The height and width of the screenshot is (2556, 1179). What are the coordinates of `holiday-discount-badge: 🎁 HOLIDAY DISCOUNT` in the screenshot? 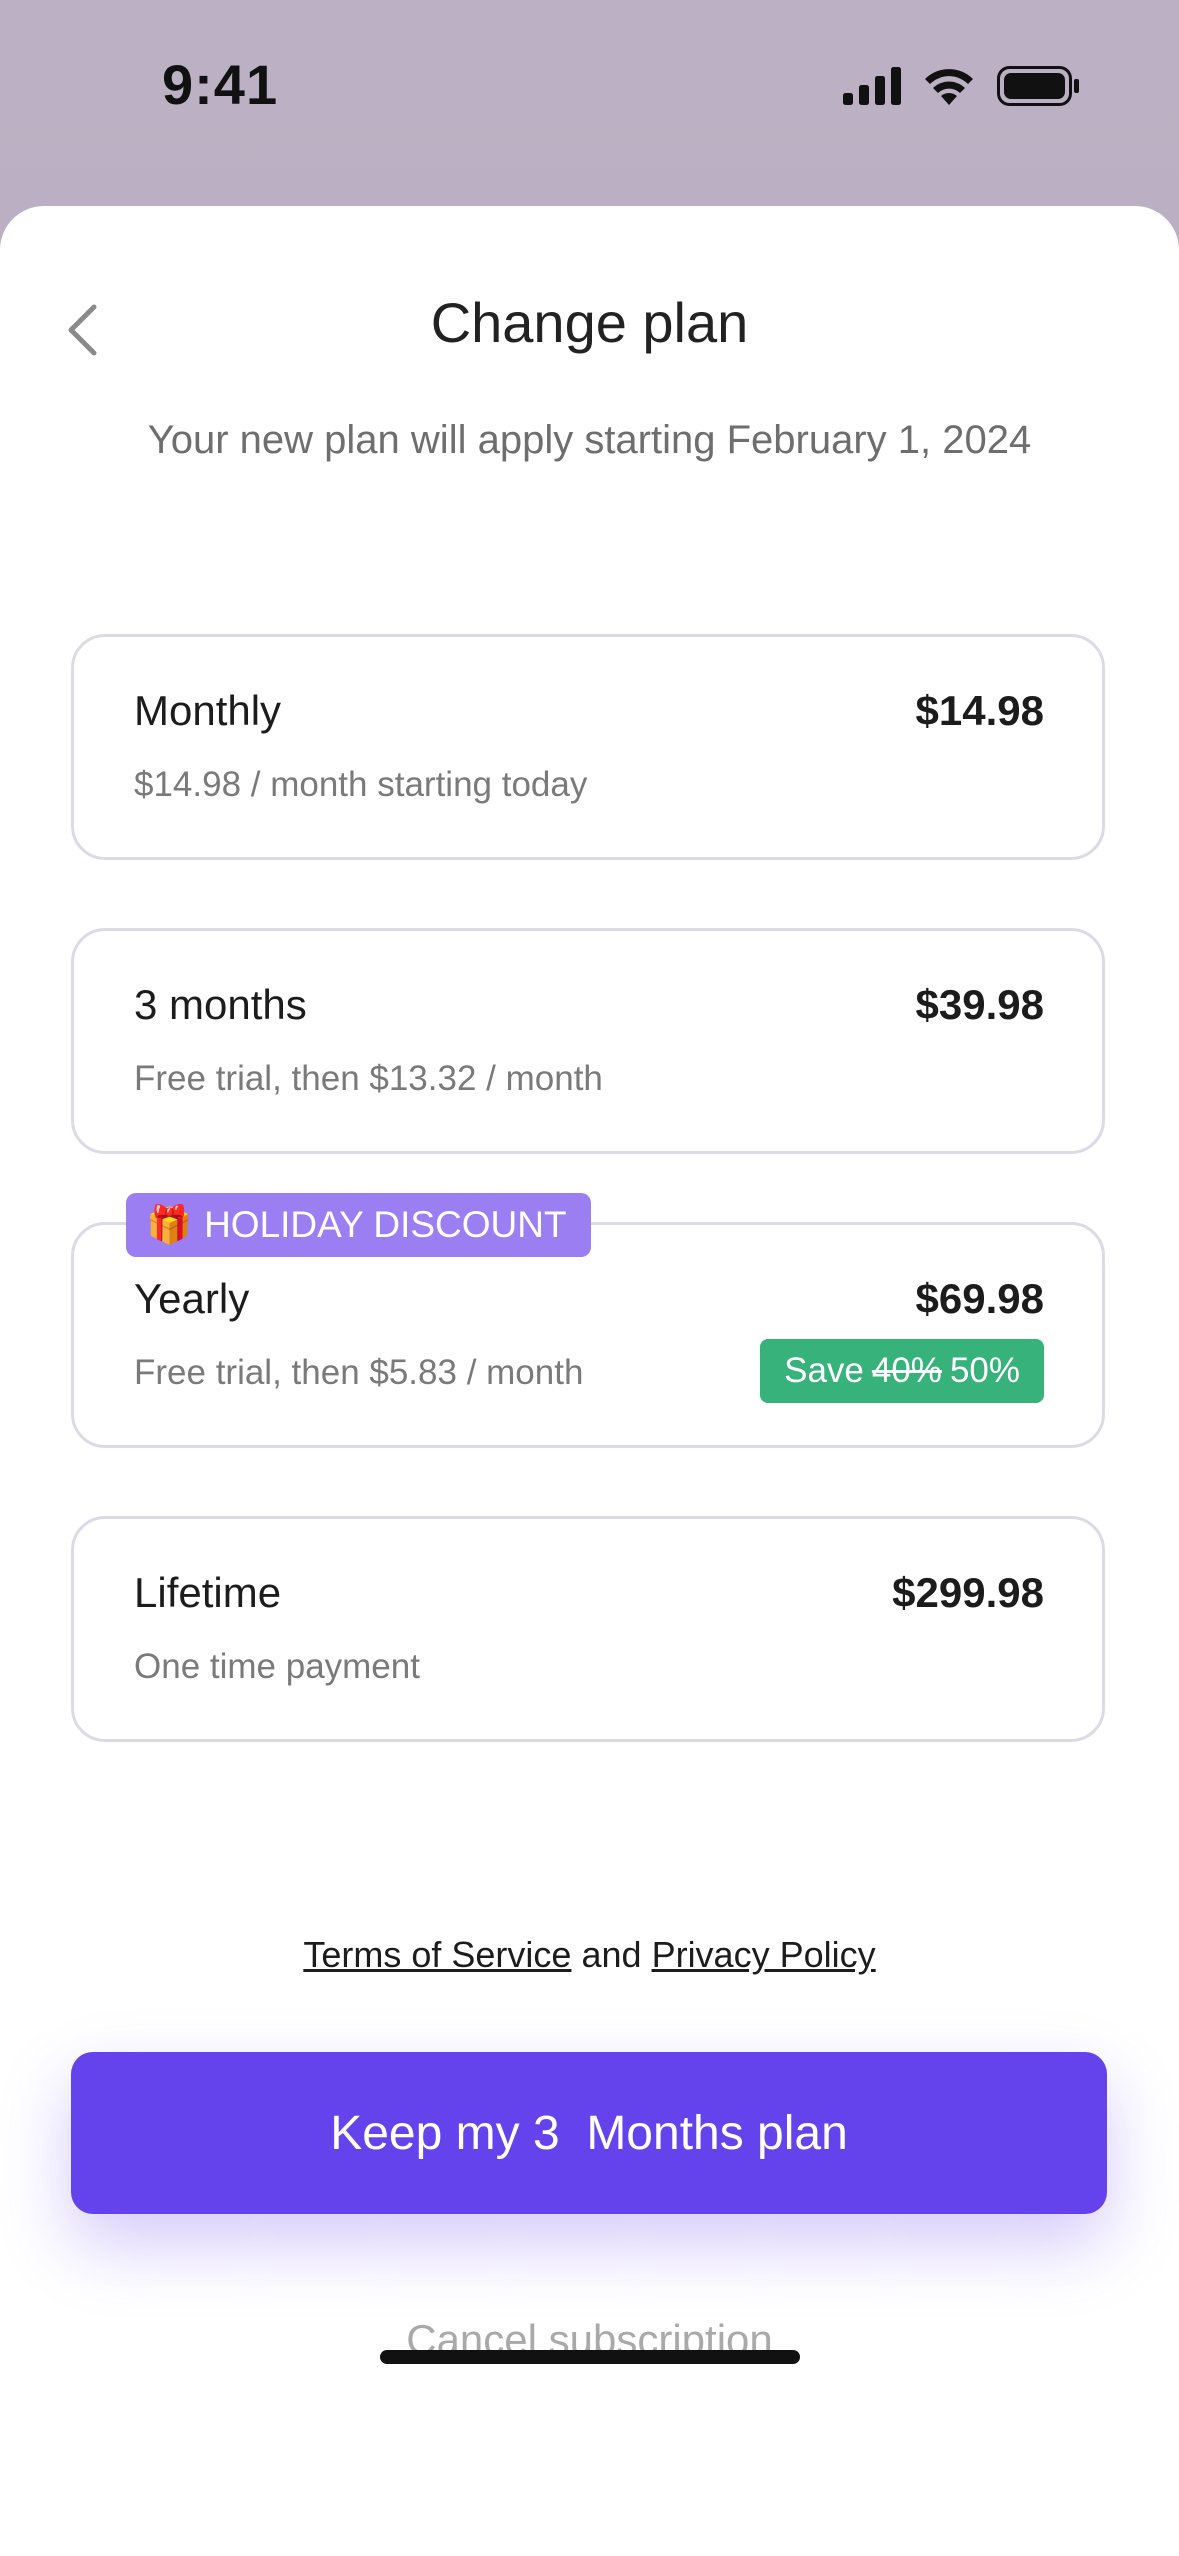 It's located at (358, 1225).